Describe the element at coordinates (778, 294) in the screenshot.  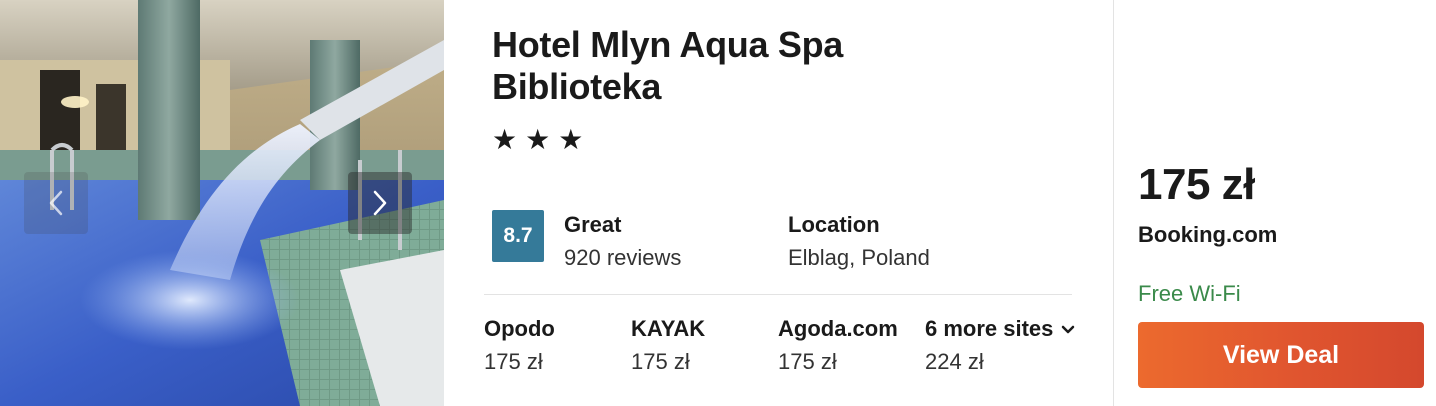
I see `divider` at that location.